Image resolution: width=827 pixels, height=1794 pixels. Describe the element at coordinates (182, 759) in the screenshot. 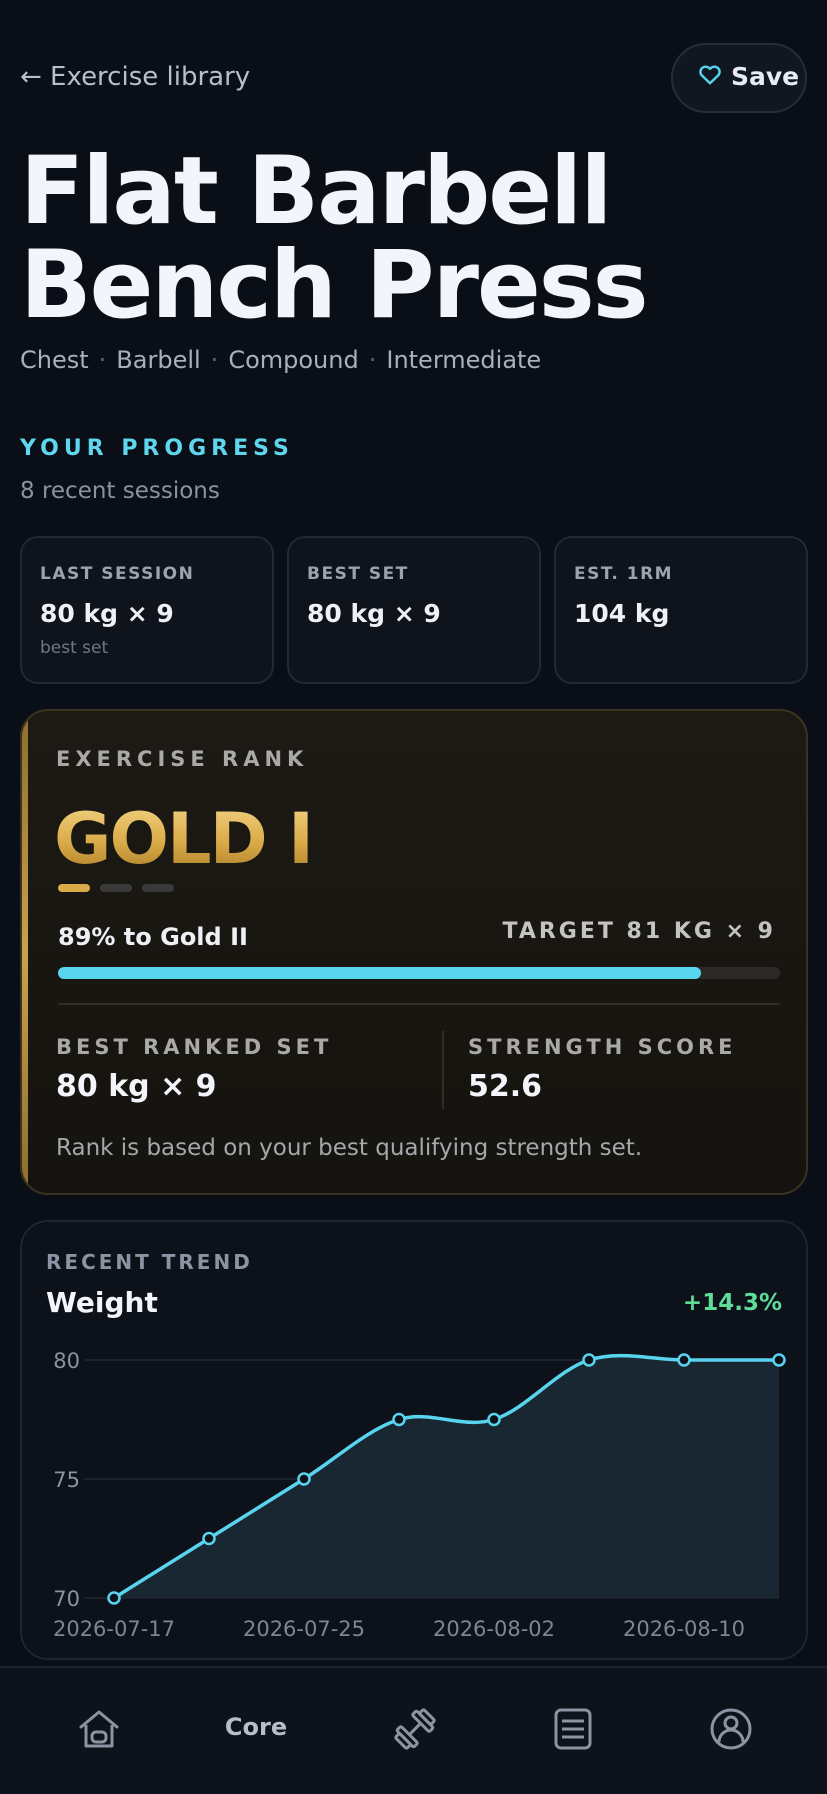

I see `rank-heading: EXERCISE RANK` at that location.